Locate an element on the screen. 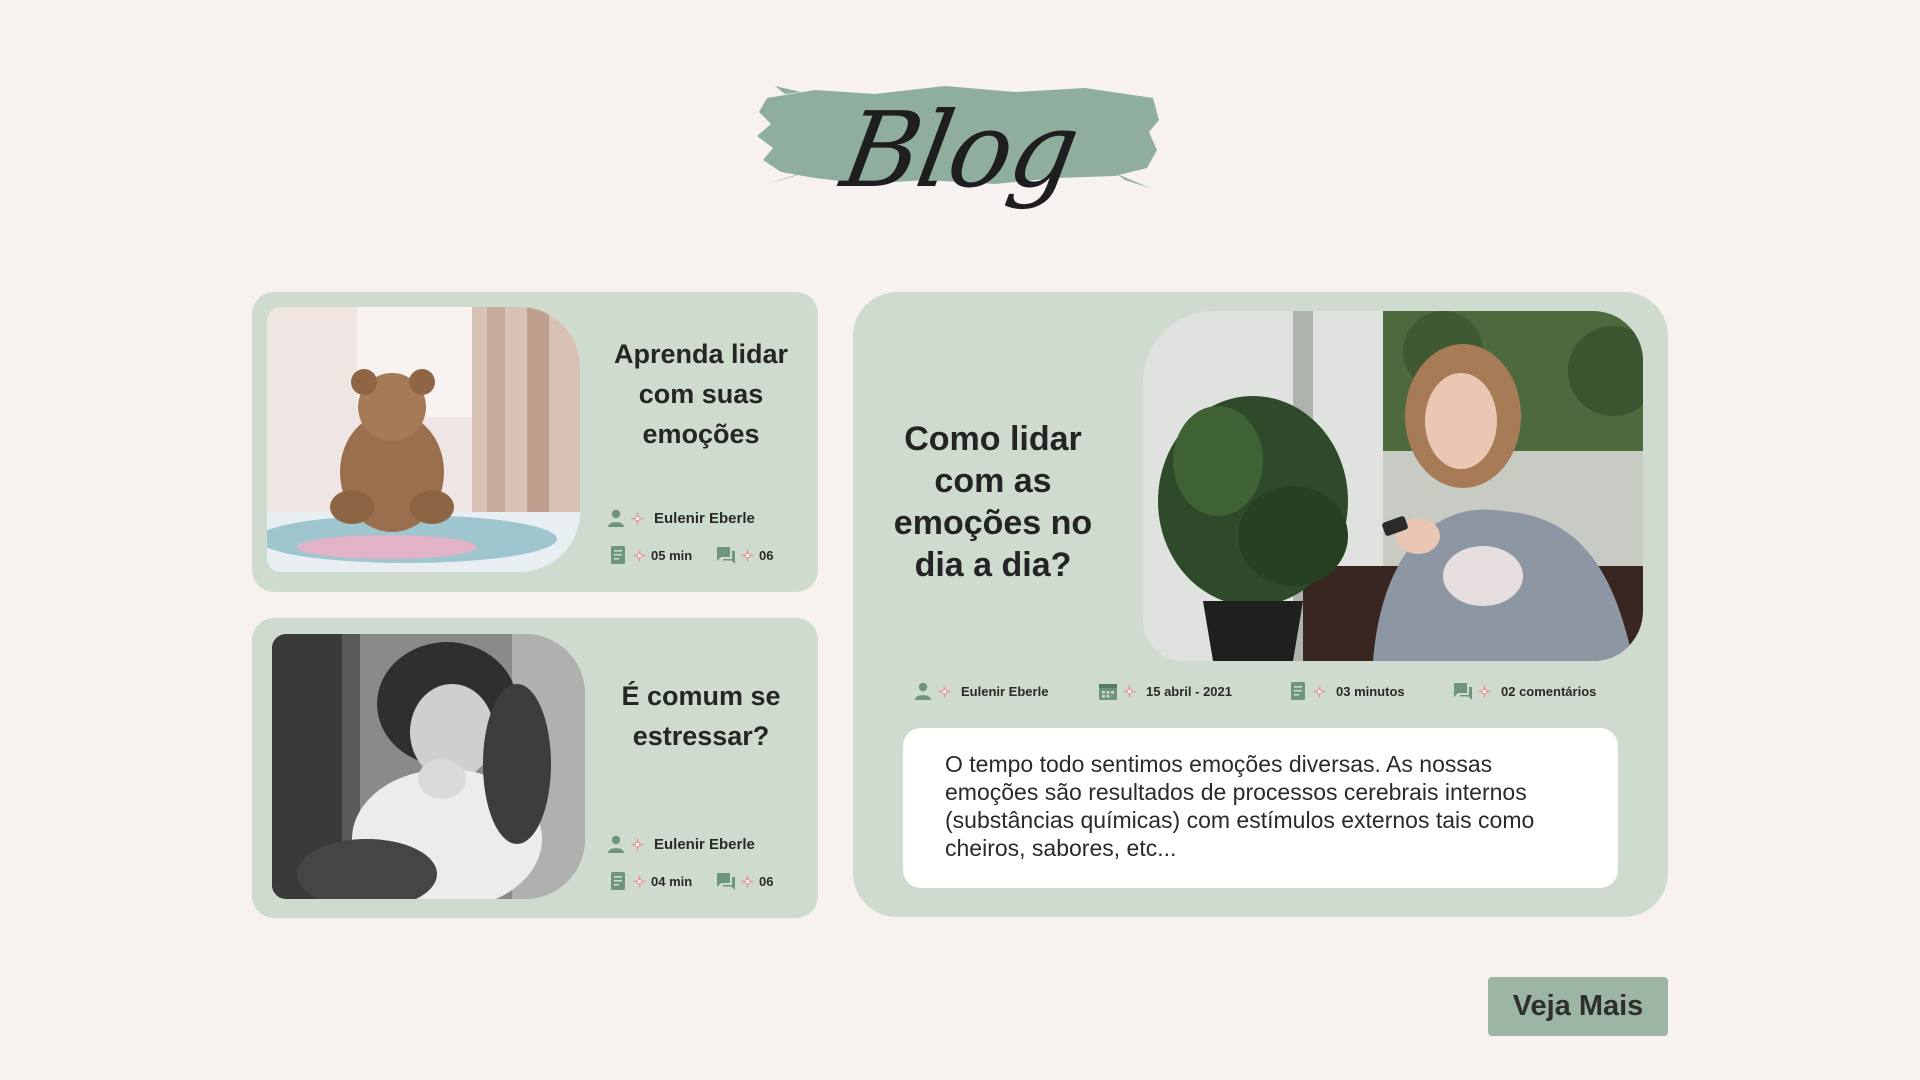  read-time-text: 05 min is located at coordinates (672, 555).